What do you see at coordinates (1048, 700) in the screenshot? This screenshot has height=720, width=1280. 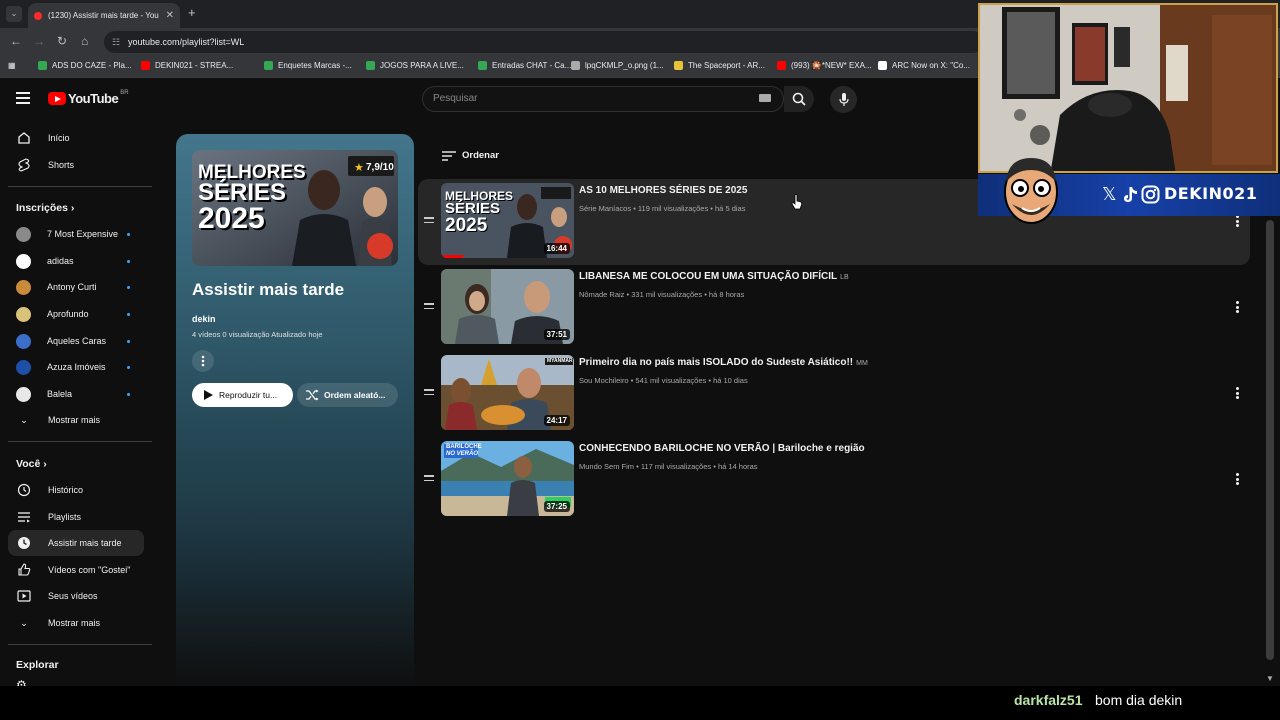 I see `chat-username: darkfalz51` at bounding box center [1048, 700].